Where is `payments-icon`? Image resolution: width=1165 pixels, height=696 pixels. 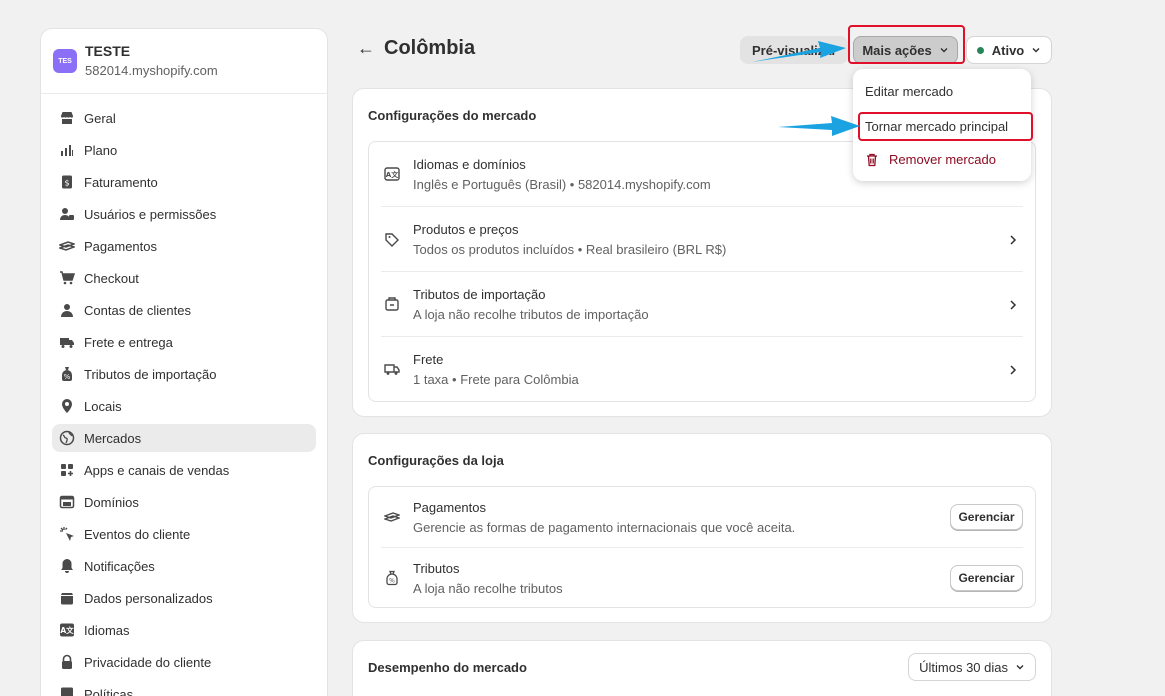
payments-icon is located at coordinates (392, 517).